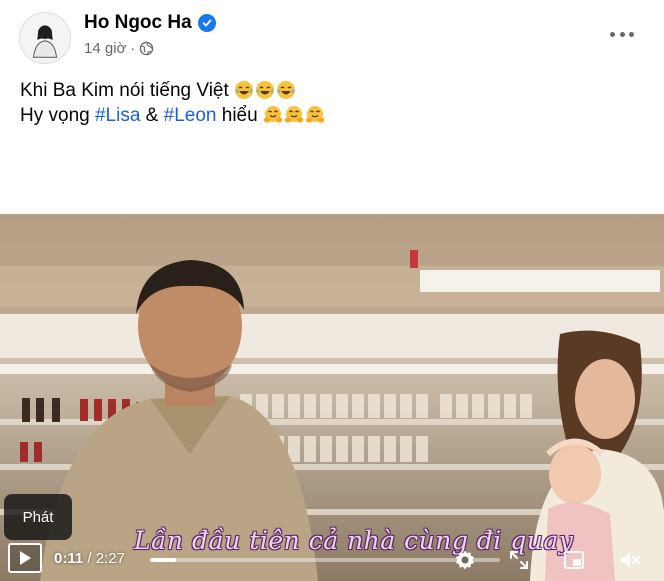  What do you see at coordinates (45, 38) in the screenshot?
I see `avatar` at bounding box center [45, 38].